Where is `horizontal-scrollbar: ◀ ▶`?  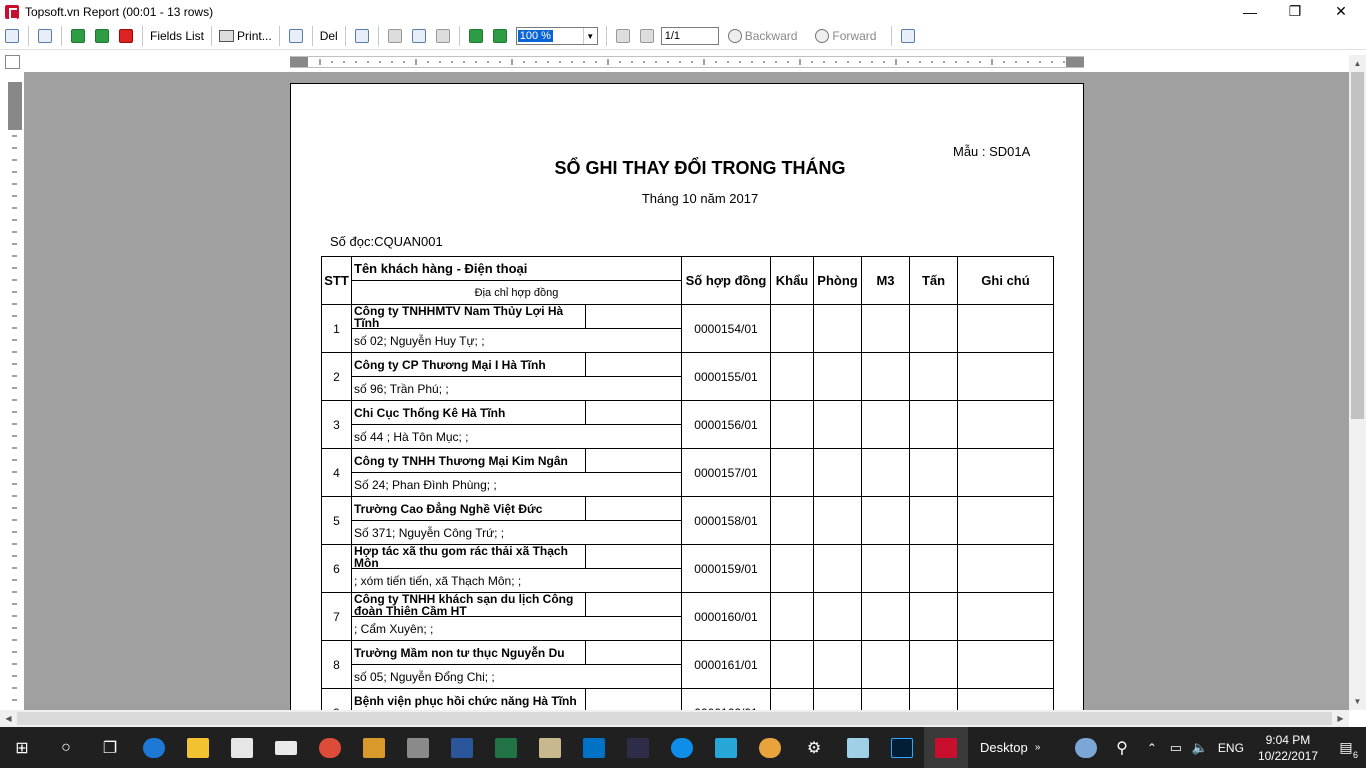
horizontal-scrollbar: ◀ ▶ is located at coordinates (674, 718).